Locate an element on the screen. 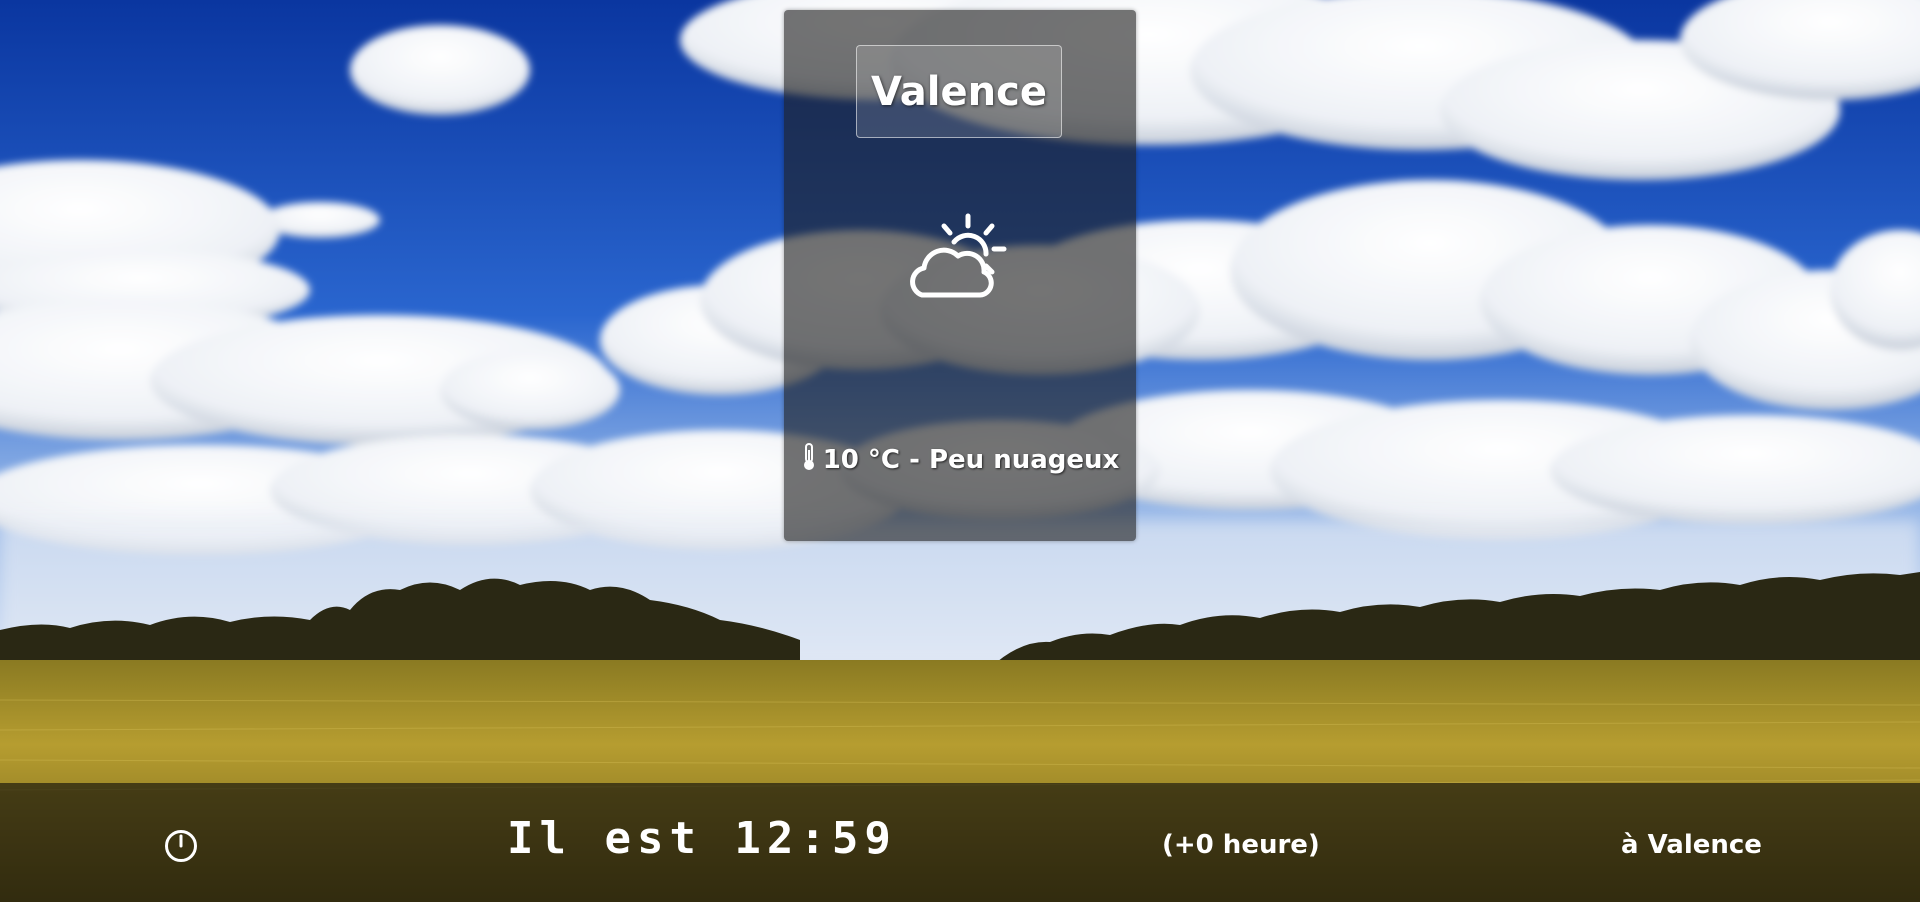 Image resolution: width=1920 pixels, height=902 pixels. timezone-offset: (+0 heure) is located at coordinates (1241, 845).